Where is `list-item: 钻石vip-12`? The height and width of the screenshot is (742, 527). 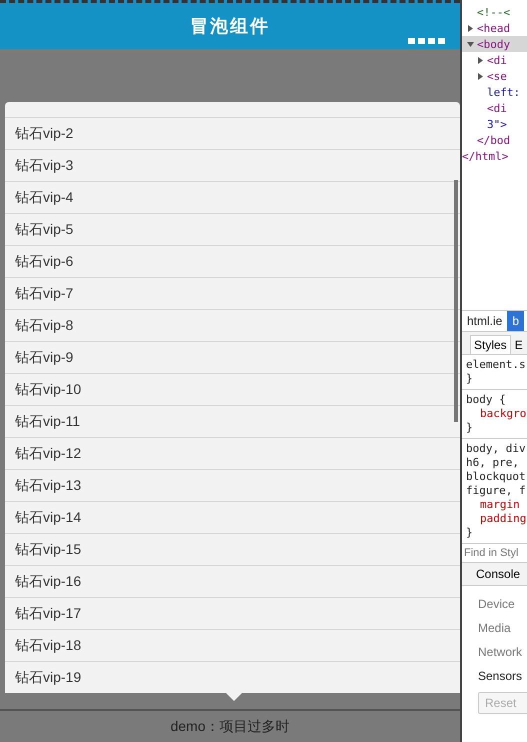 list-item: 钻石vip-12 is located at coordinates (232, 453).